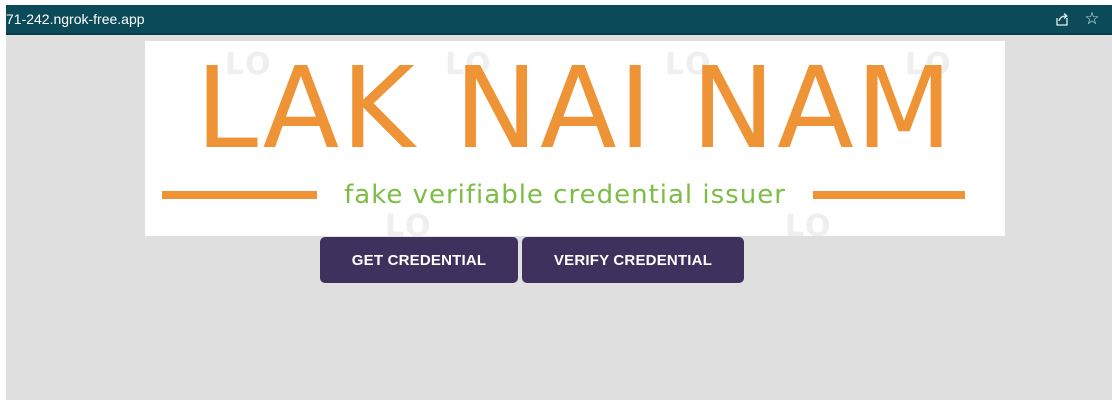  What do you see at coordinates (559, 20) in the screenshot?
I see `browser-address-bar: 71-242.ngrok-free.app ☆` at bounding box center [559, 20].